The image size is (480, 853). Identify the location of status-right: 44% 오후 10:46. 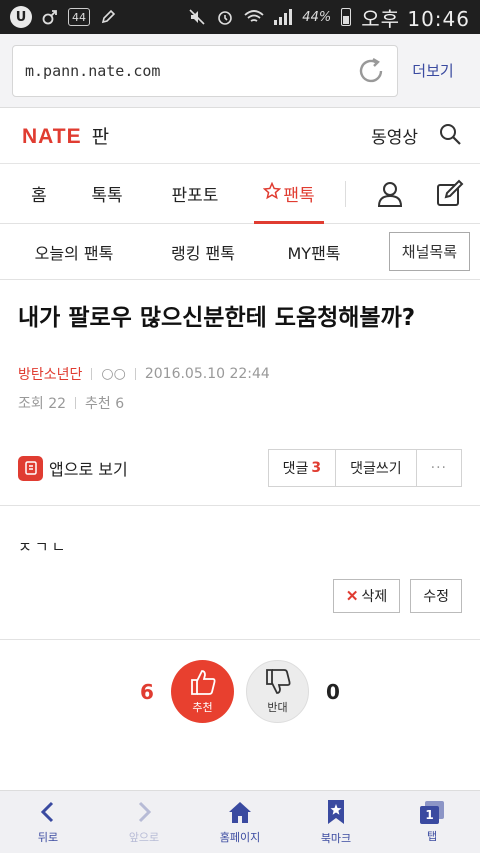
(329, 17).